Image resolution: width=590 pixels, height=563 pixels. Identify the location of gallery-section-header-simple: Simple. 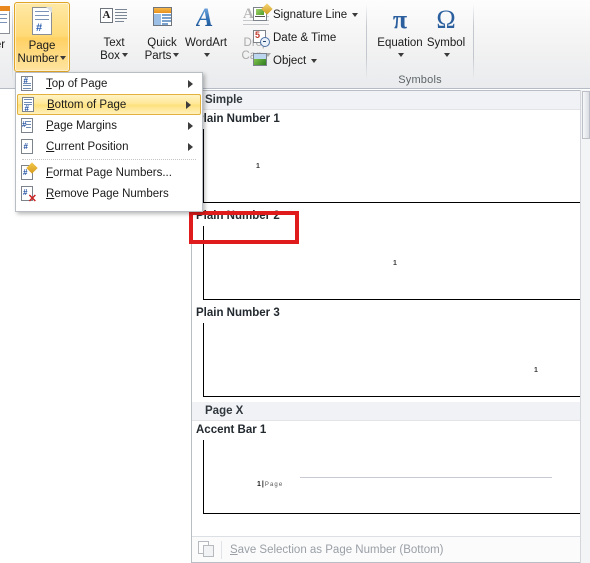
(391, 100).